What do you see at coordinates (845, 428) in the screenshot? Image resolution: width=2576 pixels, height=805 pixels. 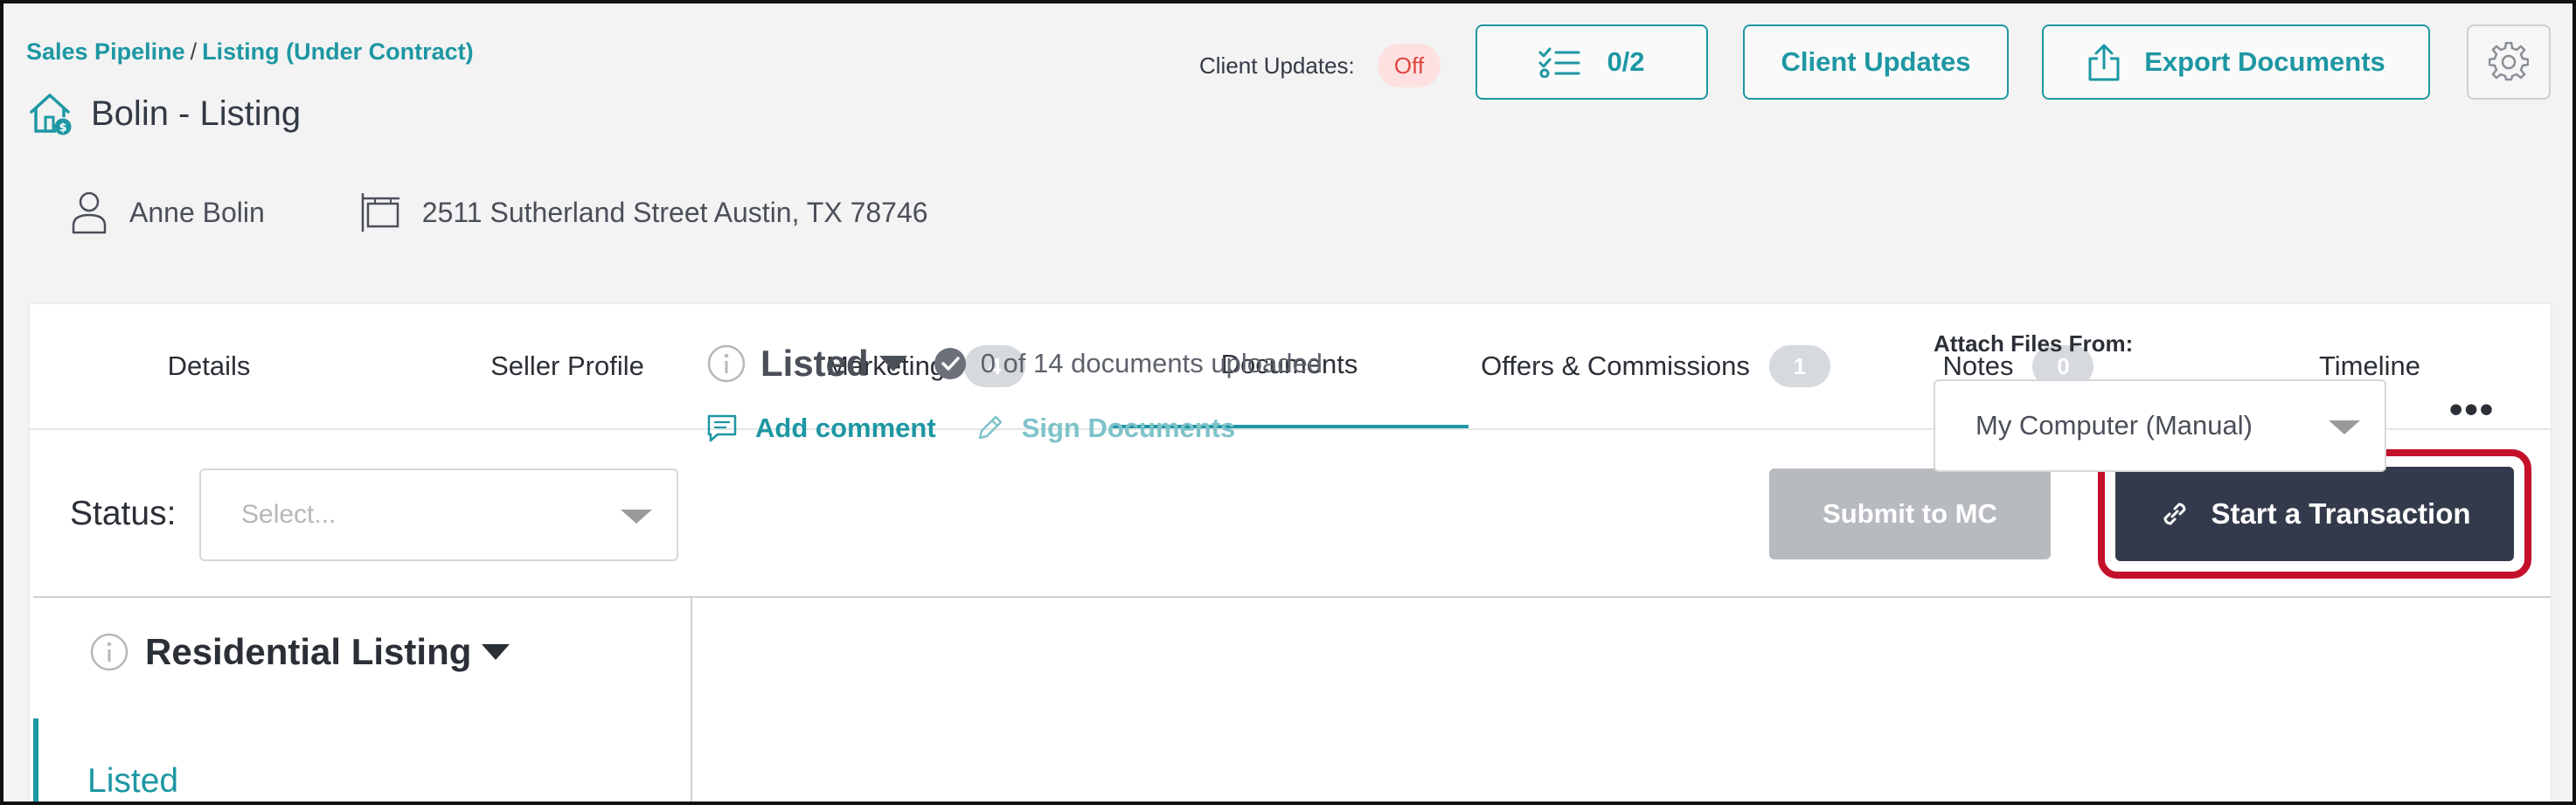 I see `add-comment-label: Add comment` at bounding box center [845, 428].